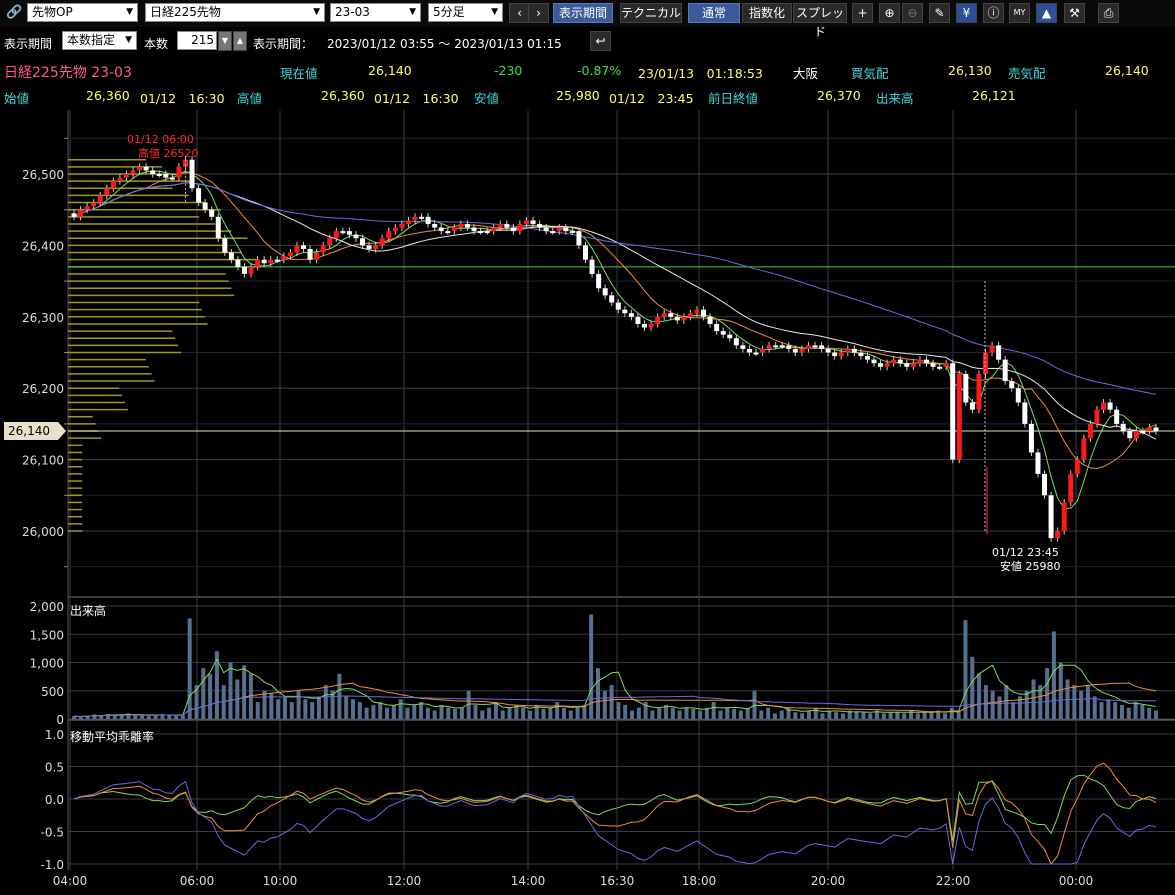  What do you see at coordinates (820, 21) in the screenshot?
I see `spread-button: スプレッド` at bounding box center [820, 21].